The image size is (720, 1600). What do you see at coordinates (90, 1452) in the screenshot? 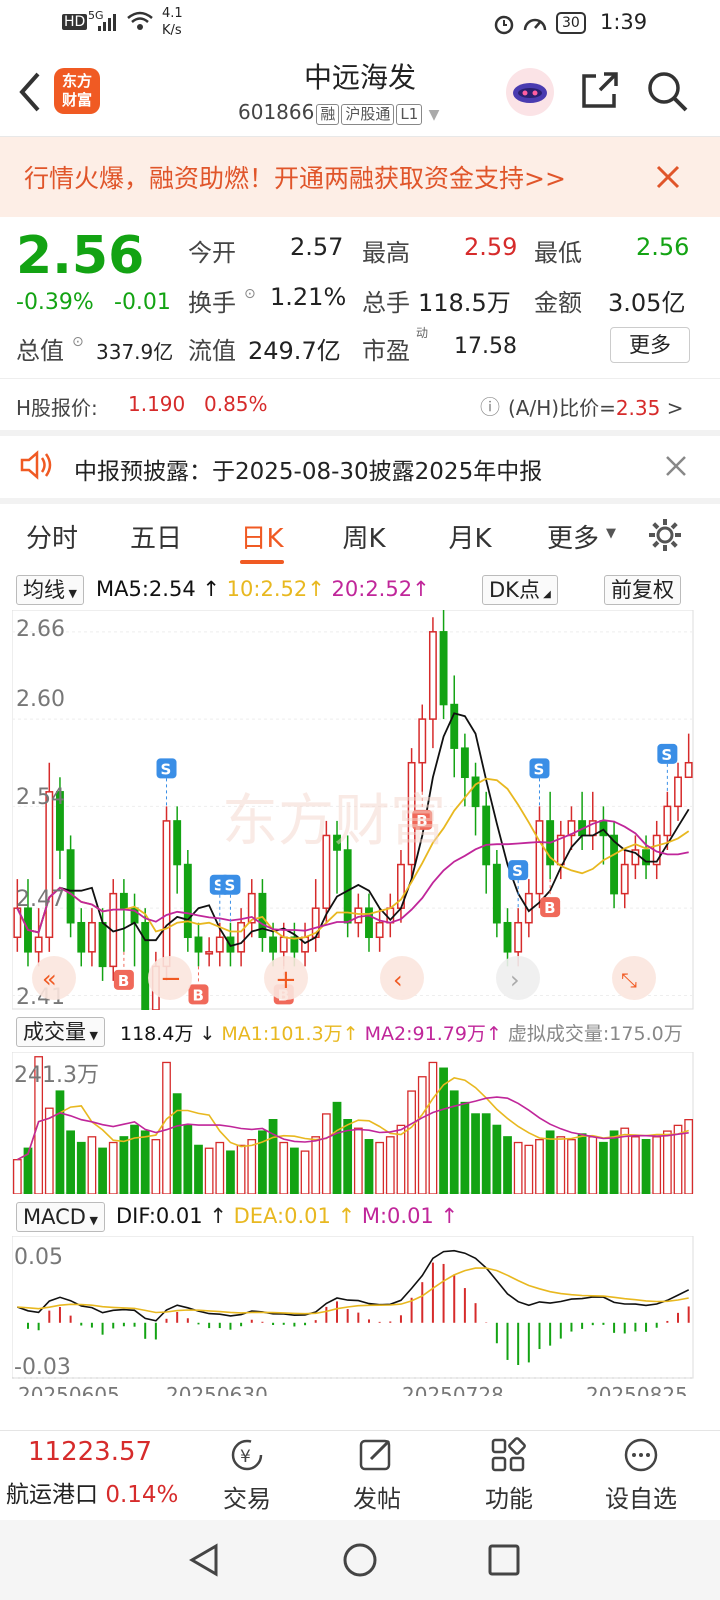
I see `sector-index-value: 11223.57` at bounding box center [90, 1452].